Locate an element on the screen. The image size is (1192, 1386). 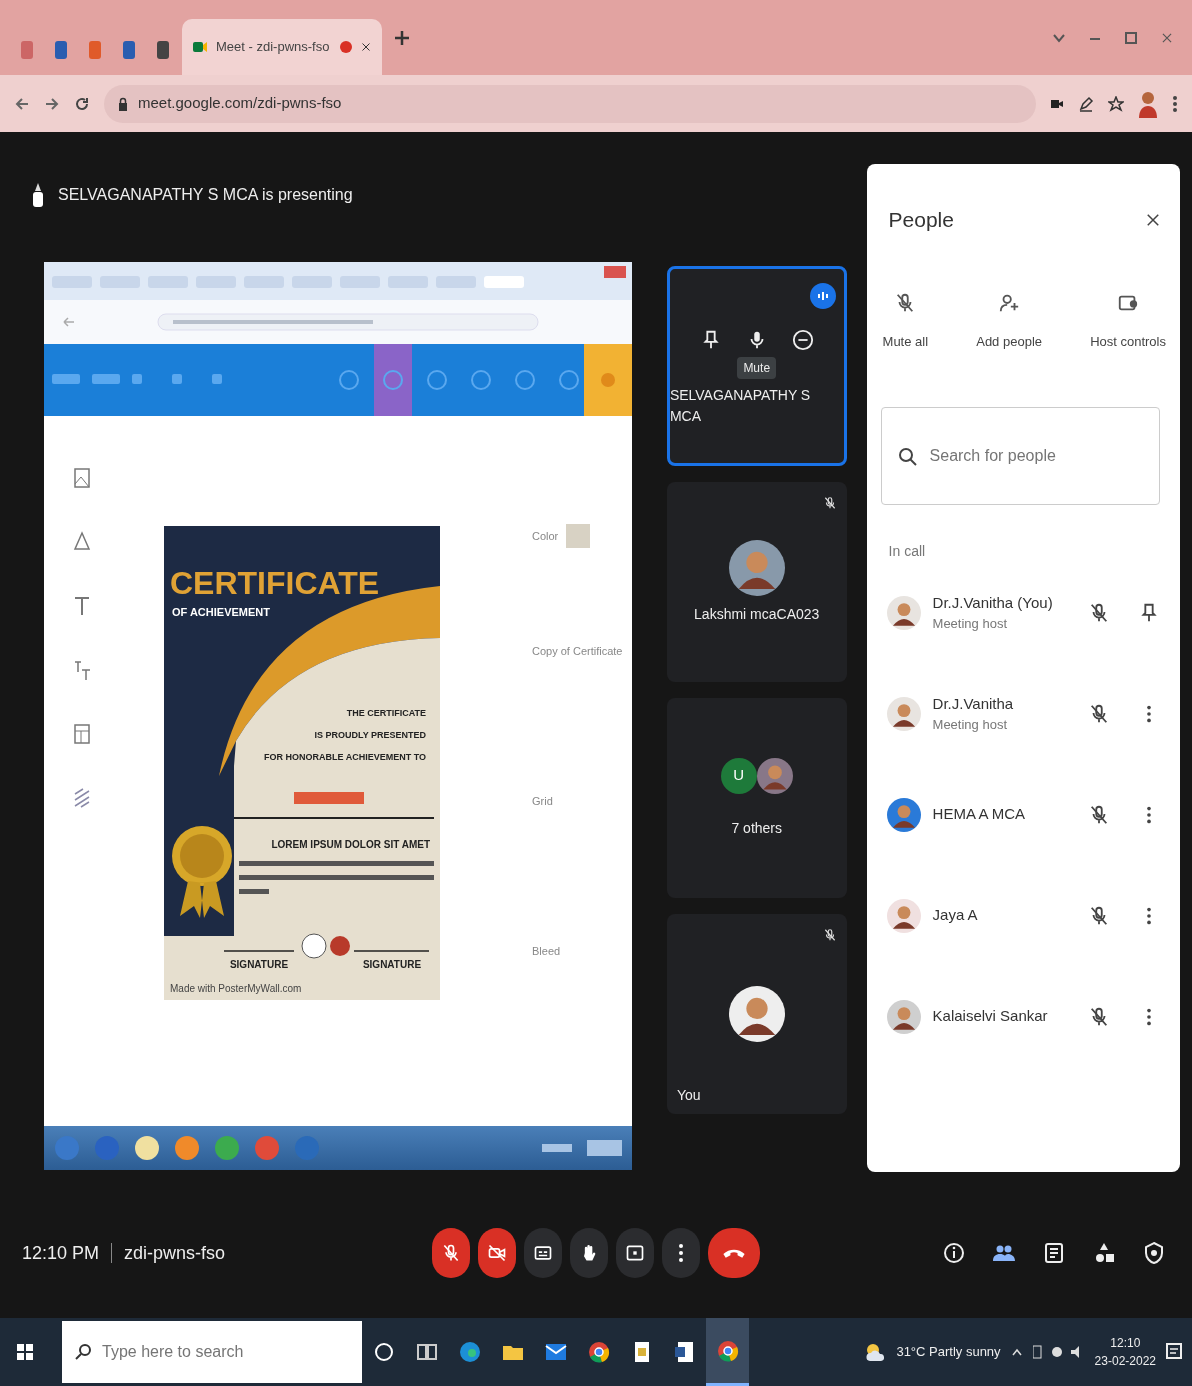
participant-row: Jaya A is located at coordinates (1023, 915).